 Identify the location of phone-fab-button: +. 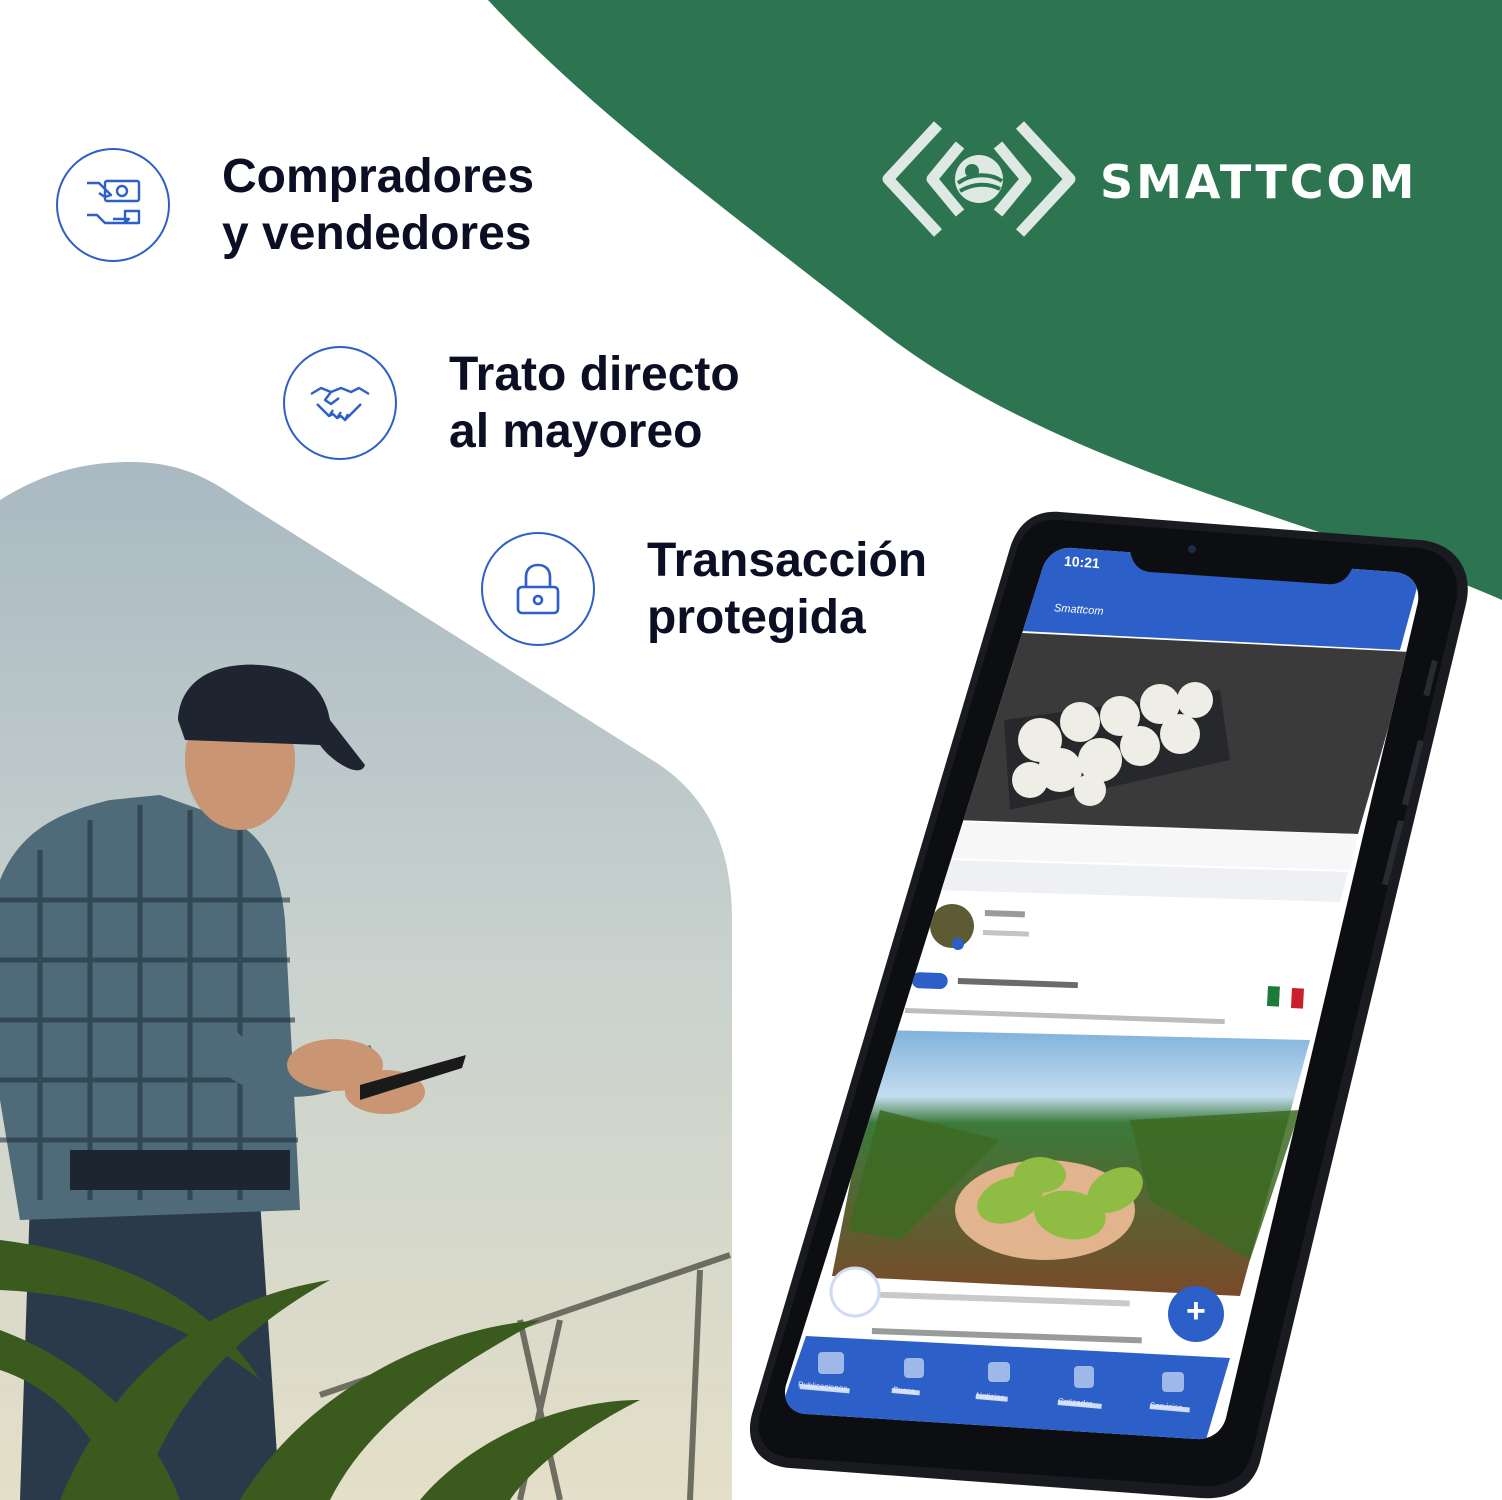
(1196, 1311).